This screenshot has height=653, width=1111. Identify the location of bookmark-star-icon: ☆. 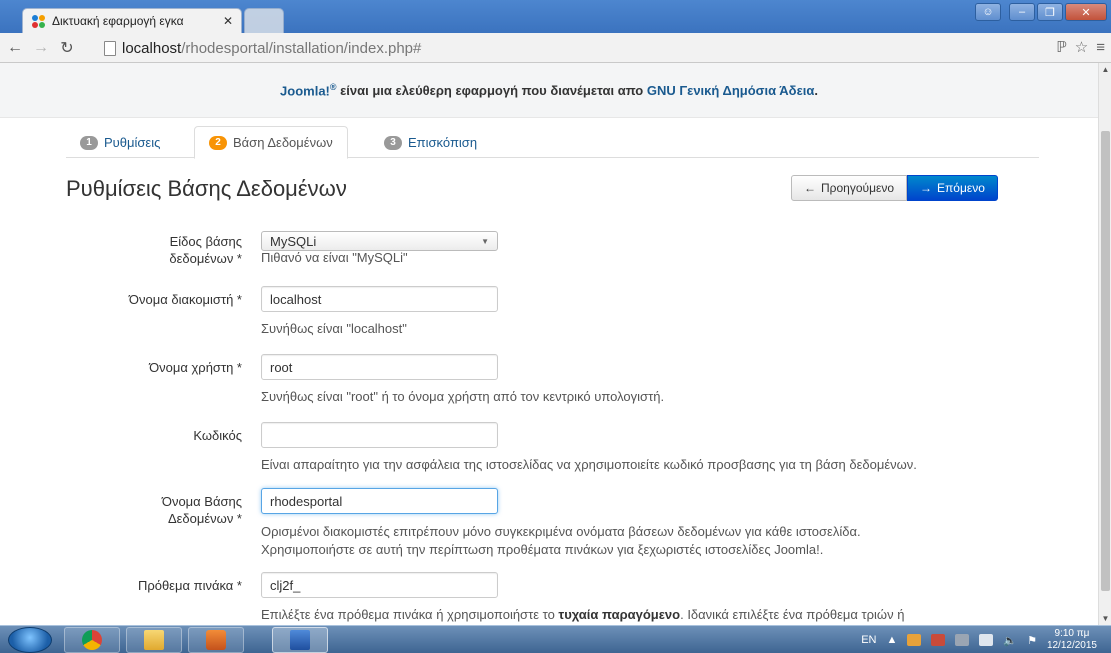
(1081, 47).